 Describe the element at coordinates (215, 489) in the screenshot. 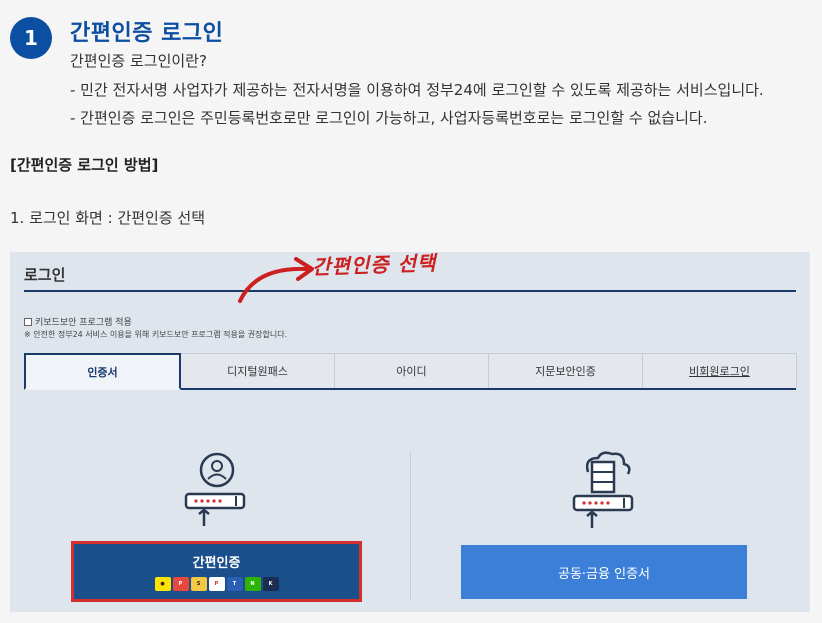

I see `simple-auth-user-icon` at that location.